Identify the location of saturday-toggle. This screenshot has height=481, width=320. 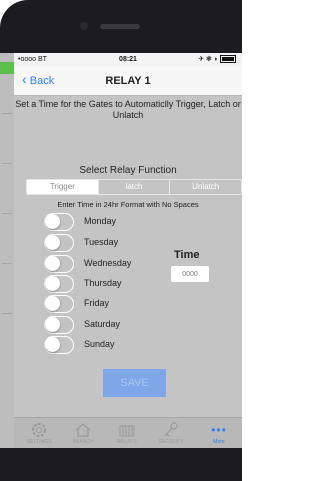
(59, 325).